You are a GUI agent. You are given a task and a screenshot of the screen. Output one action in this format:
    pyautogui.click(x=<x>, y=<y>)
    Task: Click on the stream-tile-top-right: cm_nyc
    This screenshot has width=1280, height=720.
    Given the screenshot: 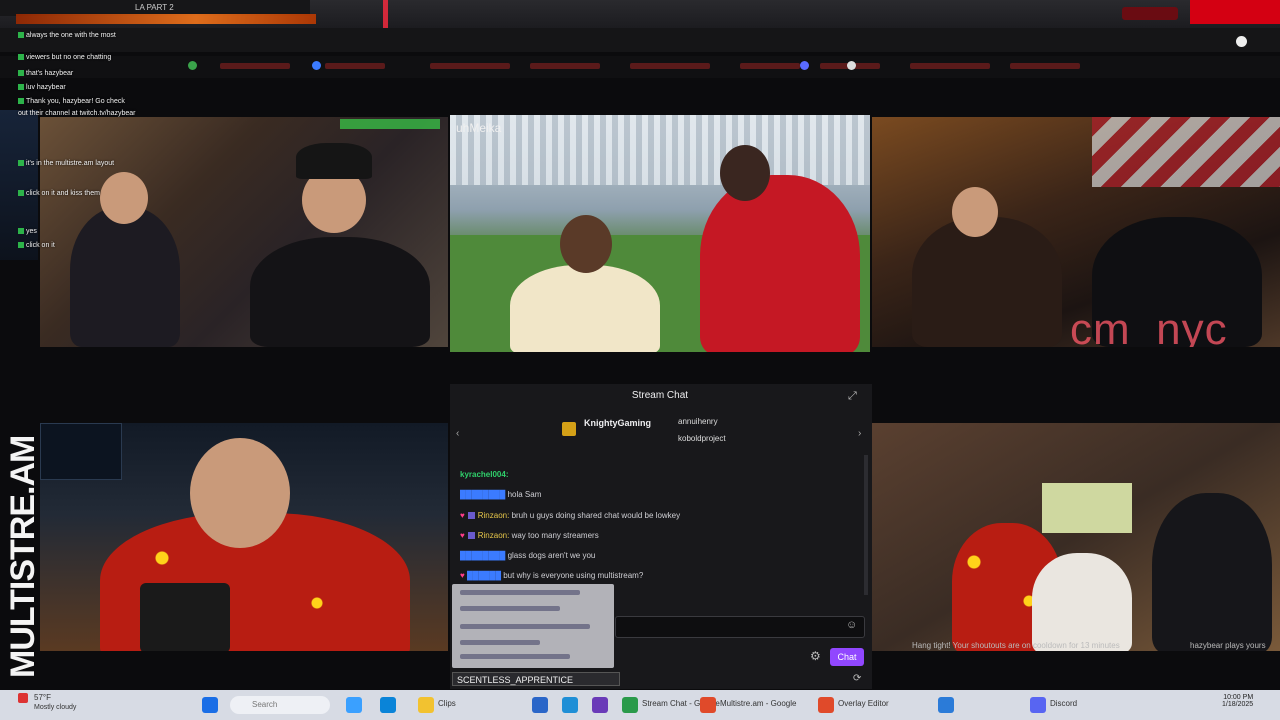 What is the action you would take?
    pyautogui.click(x=1076, y=232)
    